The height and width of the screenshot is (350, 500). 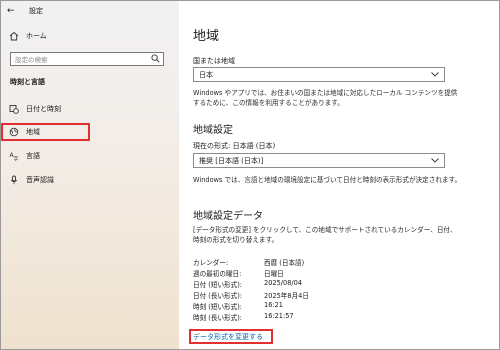 I want to click on format-value: 推奨 [日本語 (日本)], so click(x=231, y=160).